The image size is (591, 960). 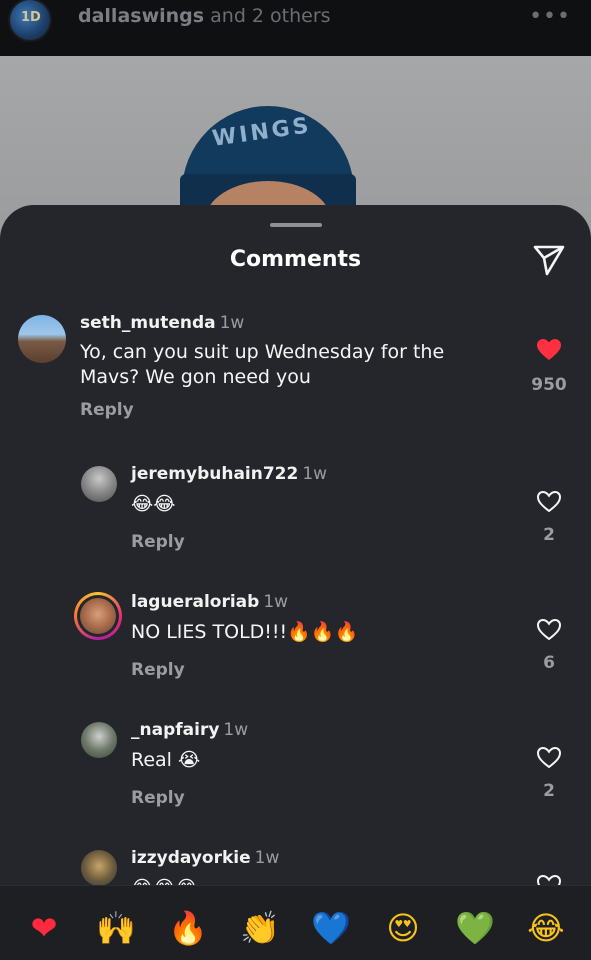 I want to click on avatar-image, so click(x=98, y=616).